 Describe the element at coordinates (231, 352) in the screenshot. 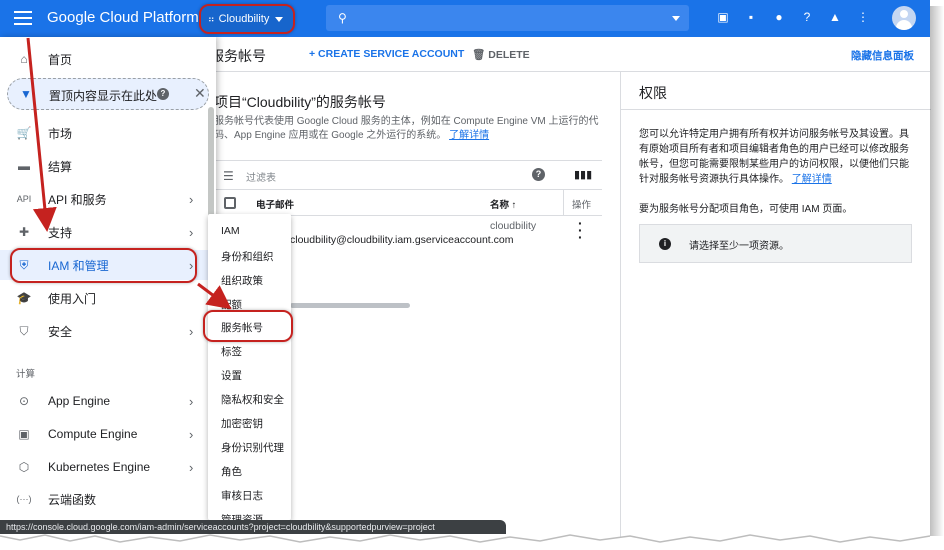

I see `submenu-label: 标签` at that location.